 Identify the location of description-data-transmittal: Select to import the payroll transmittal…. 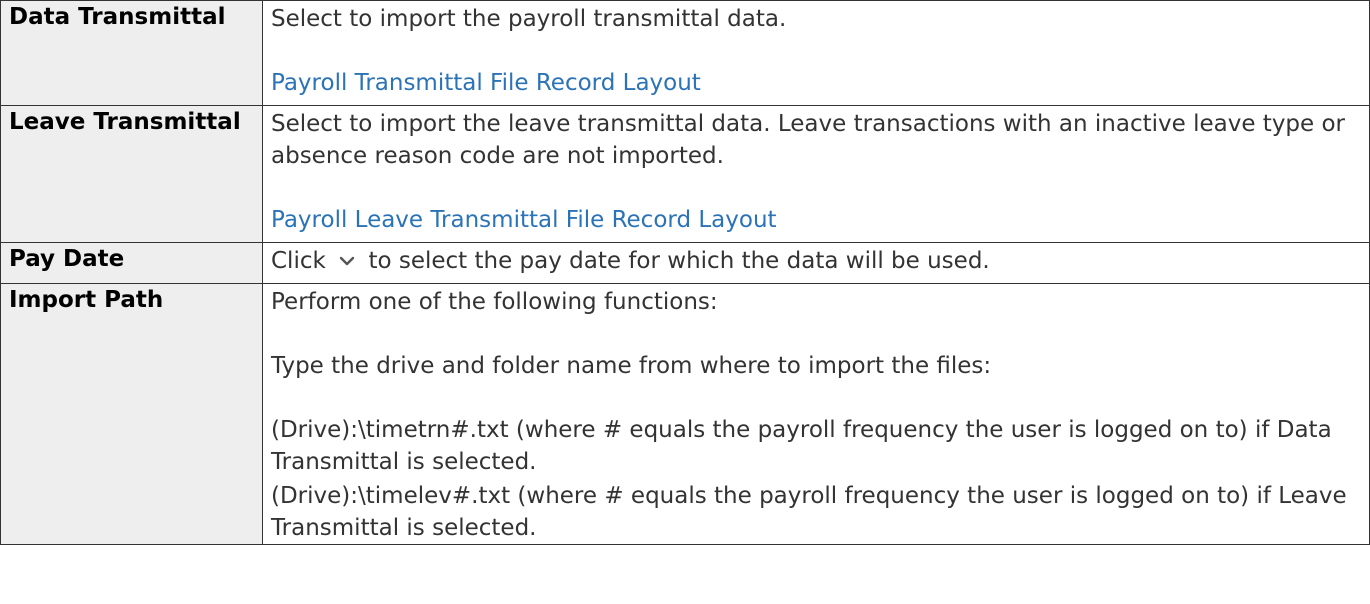
(816, 53).